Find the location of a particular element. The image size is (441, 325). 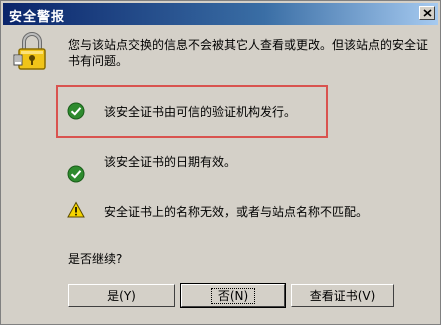

continue-question: 是否继续? is located at coordinates (95, 259).